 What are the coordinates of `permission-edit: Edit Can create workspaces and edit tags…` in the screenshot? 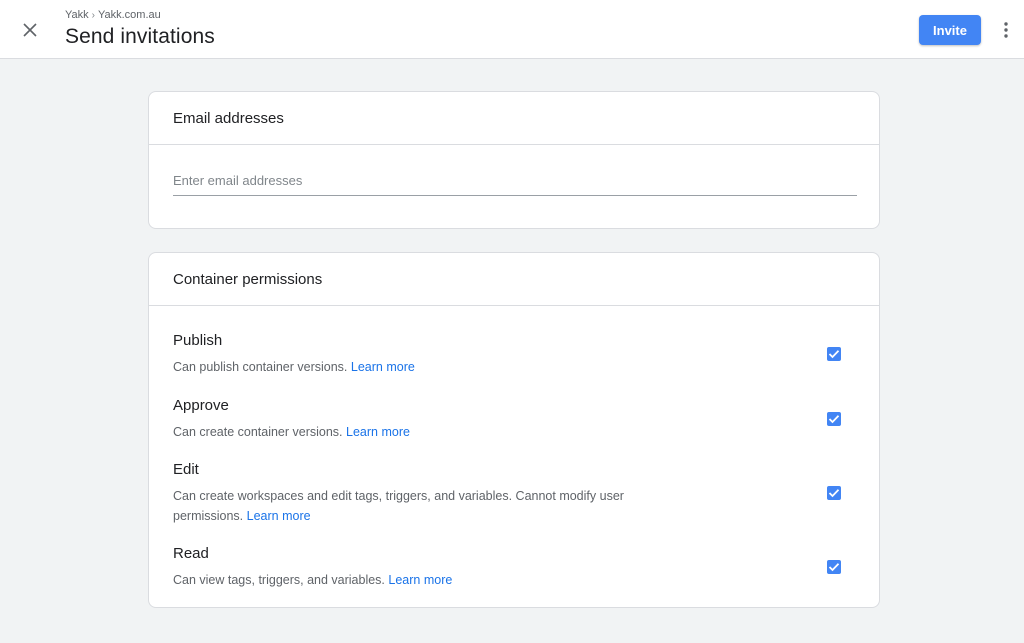 It's located at (515, 493).